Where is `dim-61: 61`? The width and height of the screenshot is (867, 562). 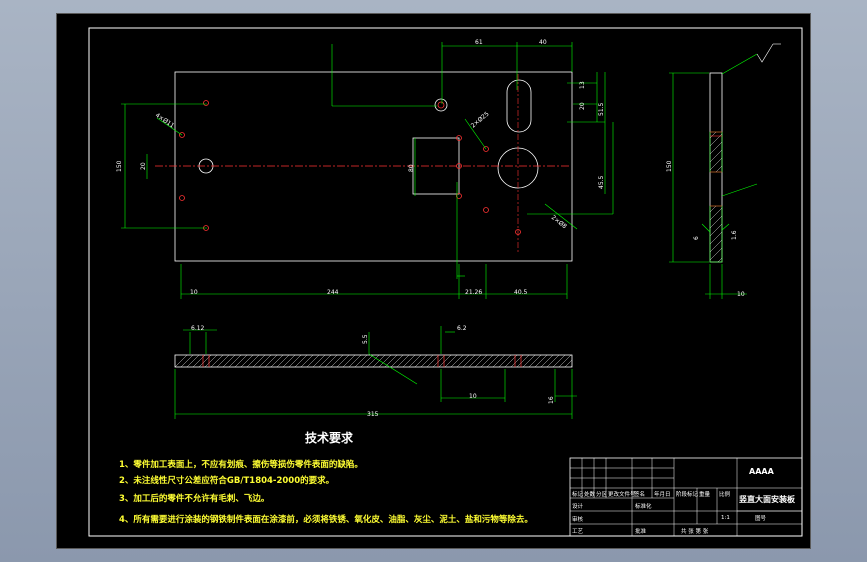 dim-61: 61 is located at coordinates (479, 42).